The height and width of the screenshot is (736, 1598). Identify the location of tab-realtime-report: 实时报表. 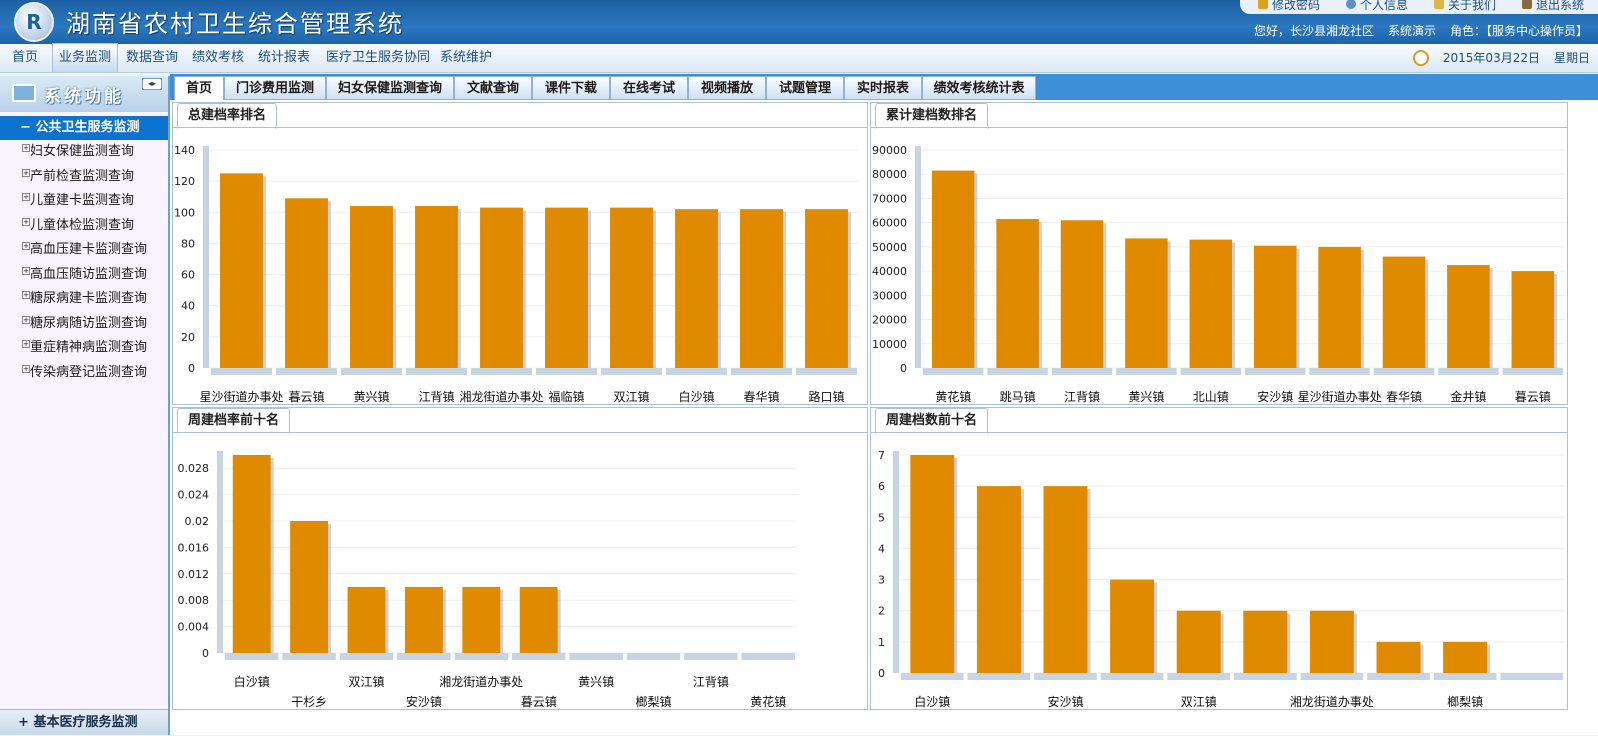
(883, 88).